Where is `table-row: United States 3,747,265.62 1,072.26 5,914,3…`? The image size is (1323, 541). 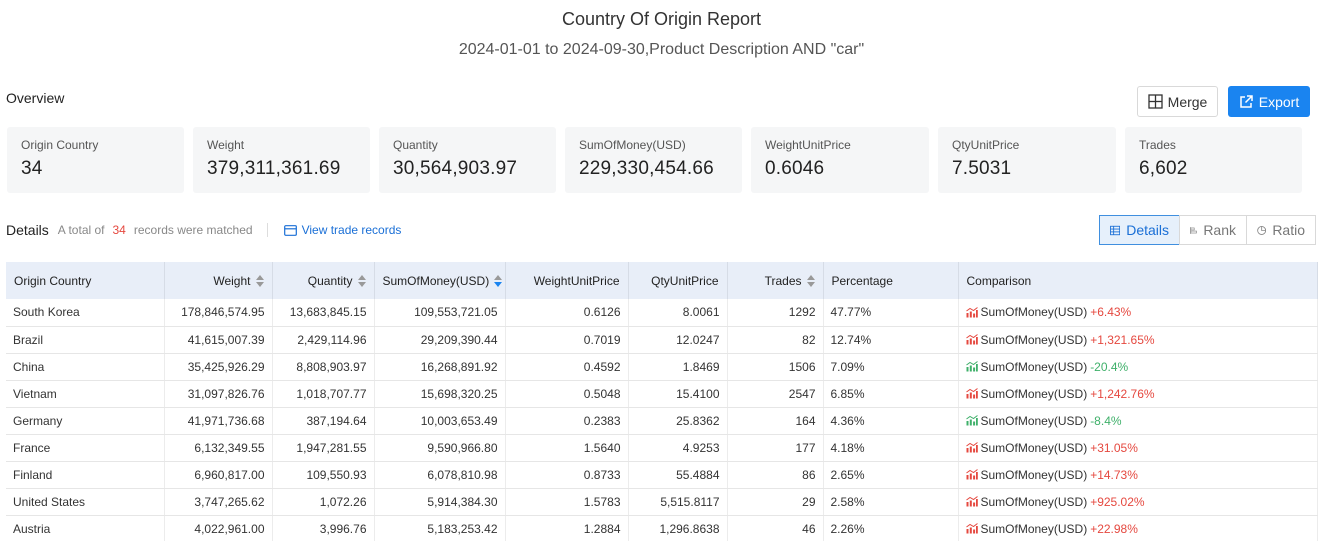
table-row: United States 3,747,265.62 1,072.26 5,914,3… is located at coordinates (662, 502).